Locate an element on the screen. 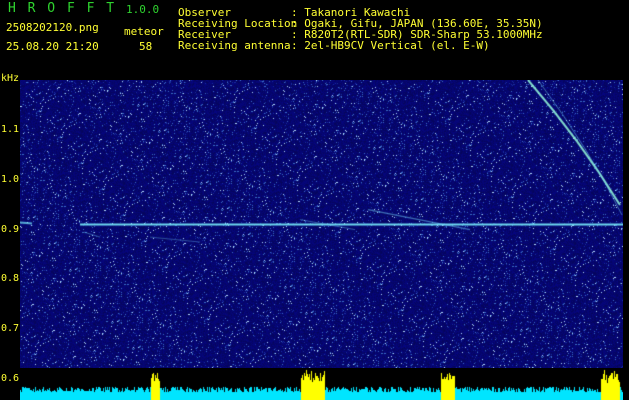  freq-tick-label: 1.1 is located at coordinates (10, 129).